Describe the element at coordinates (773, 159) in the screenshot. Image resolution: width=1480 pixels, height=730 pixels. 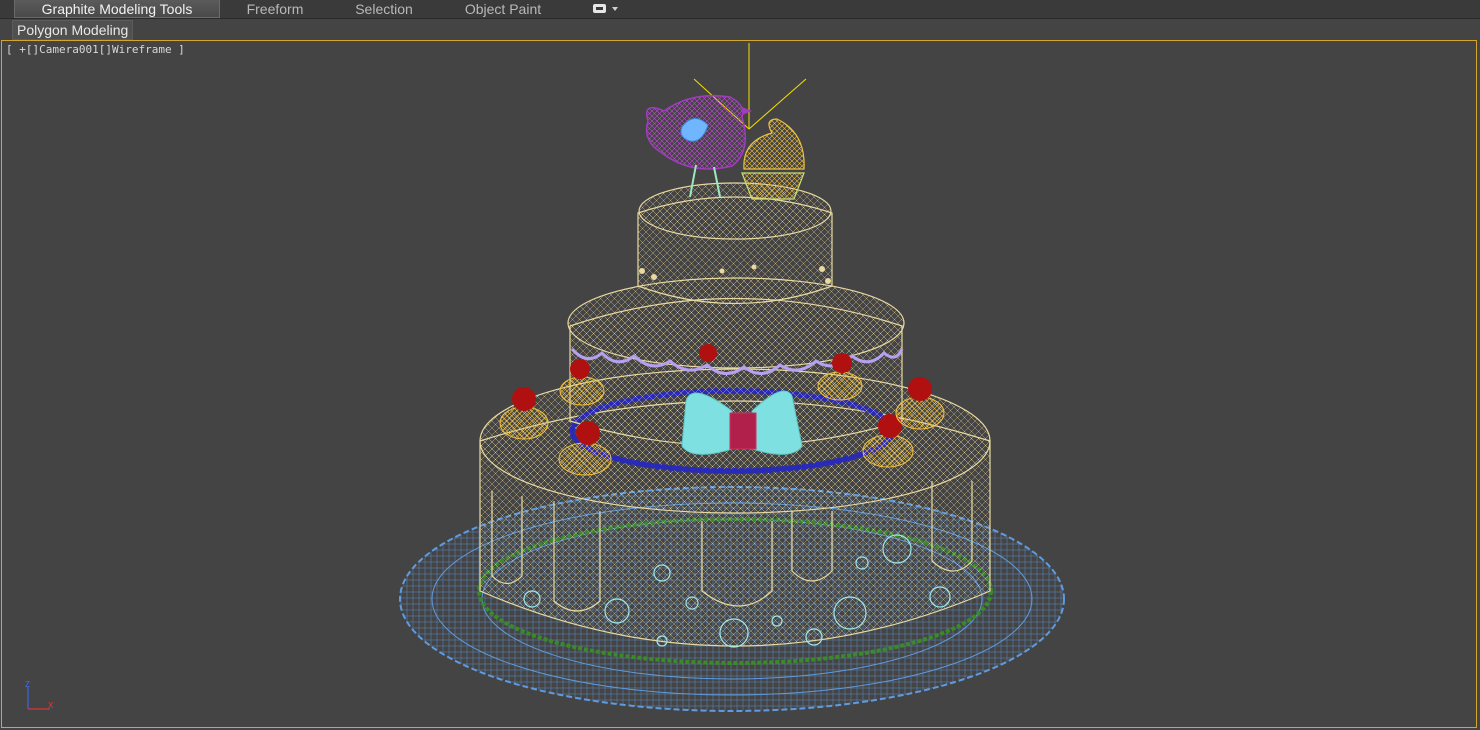
I see `cupcake-topper` at that location.